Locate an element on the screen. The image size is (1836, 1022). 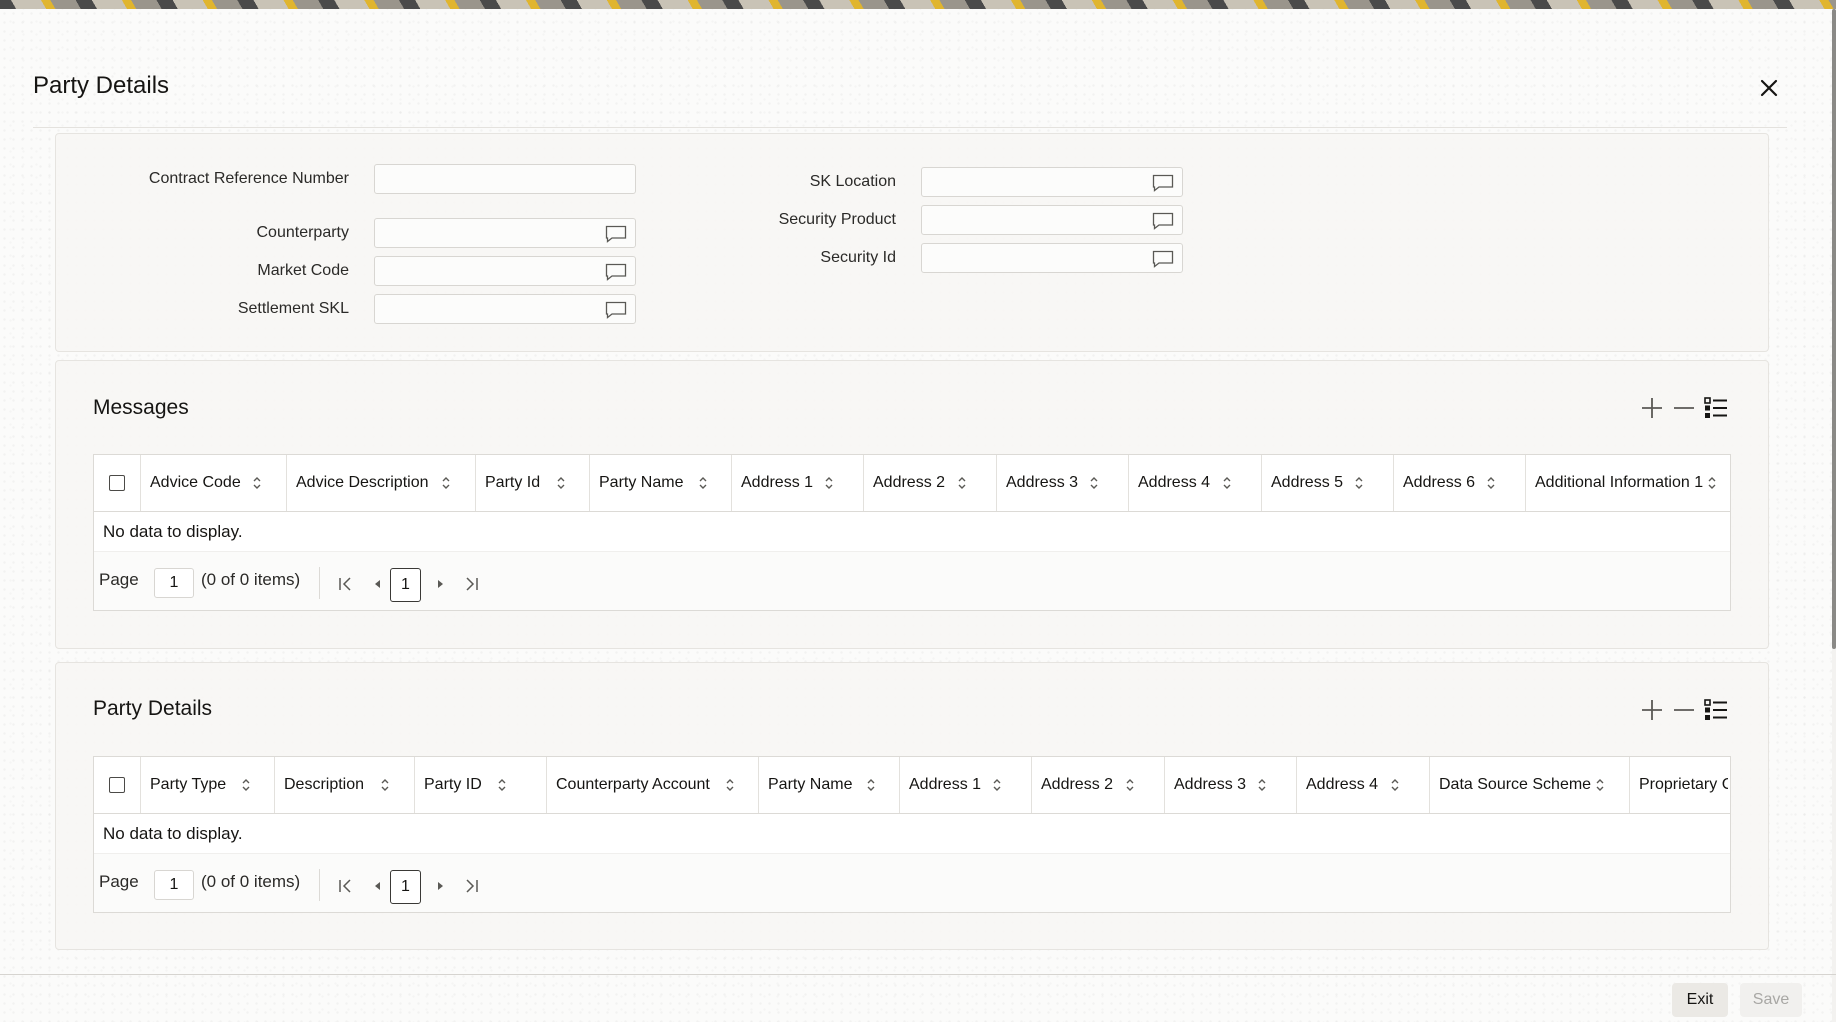
title-divider is located at coordinates (910, 127).